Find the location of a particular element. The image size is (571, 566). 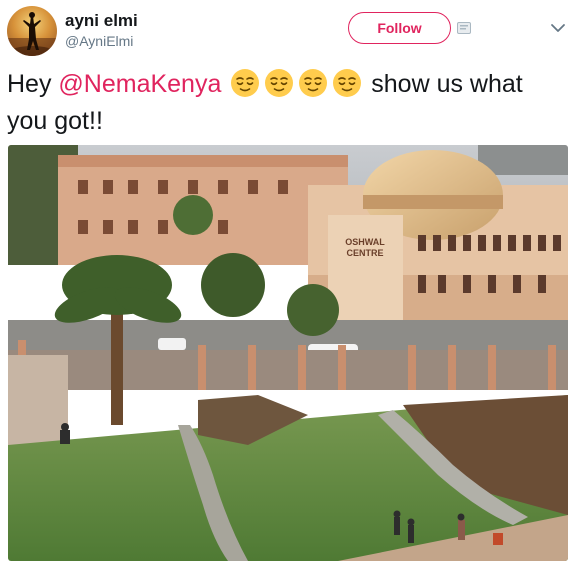

building-sign-line1: OSHWAL is located at coordinates (365, 242).